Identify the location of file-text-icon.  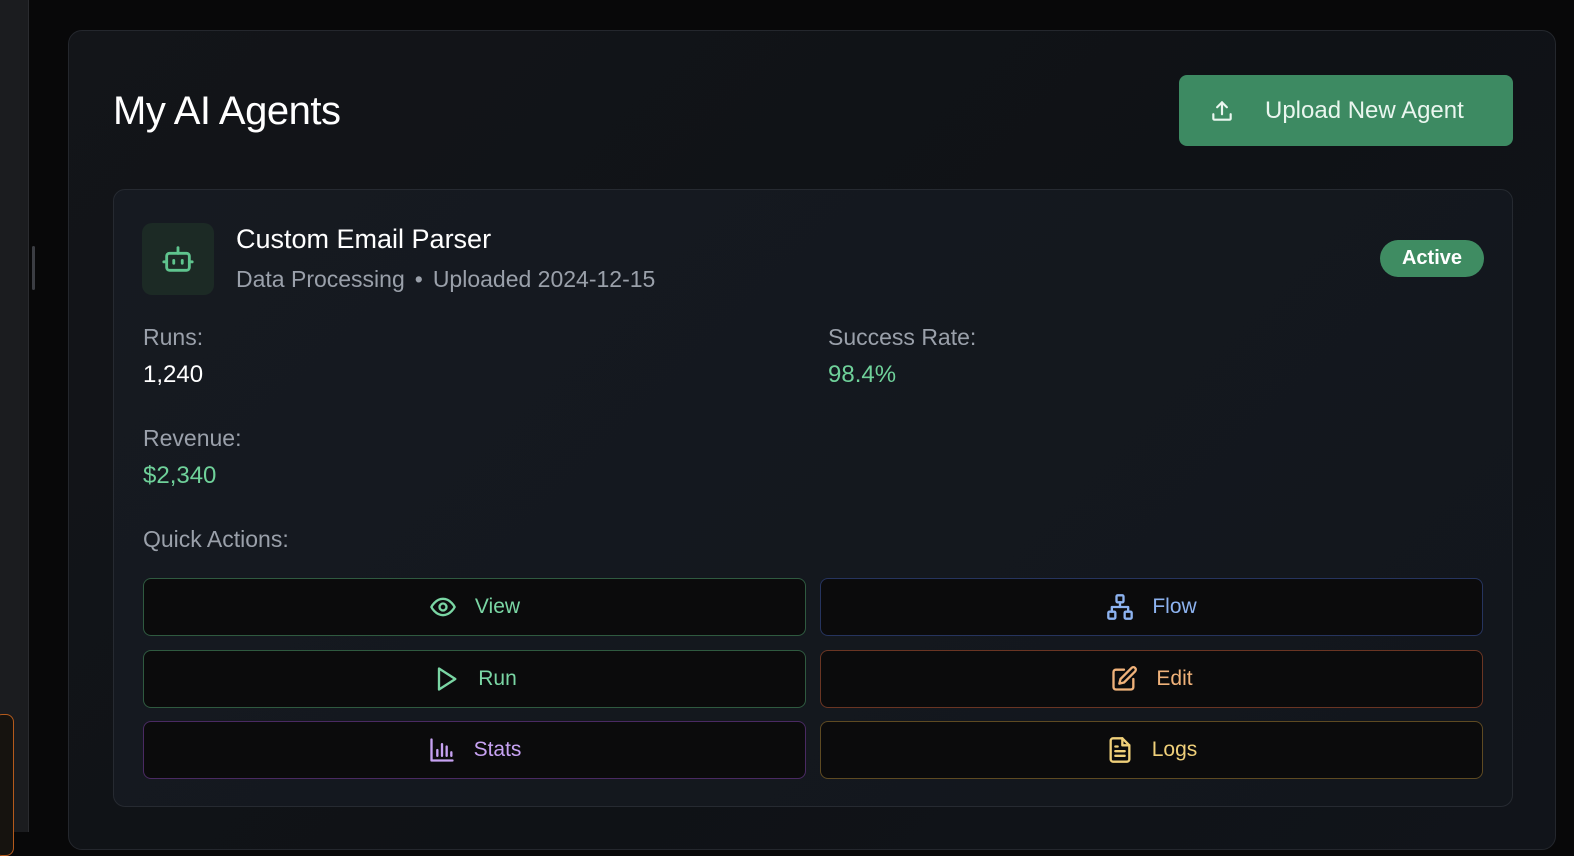
(1120, 750).